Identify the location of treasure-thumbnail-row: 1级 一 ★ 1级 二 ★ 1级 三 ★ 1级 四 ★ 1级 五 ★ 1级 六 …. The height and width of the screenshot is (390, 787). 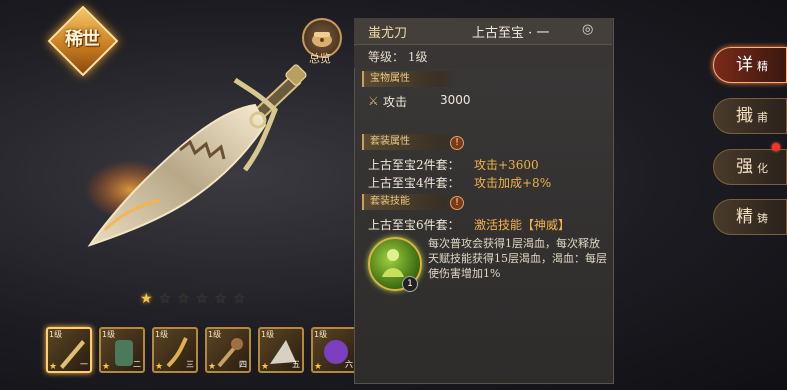
(201, 350).